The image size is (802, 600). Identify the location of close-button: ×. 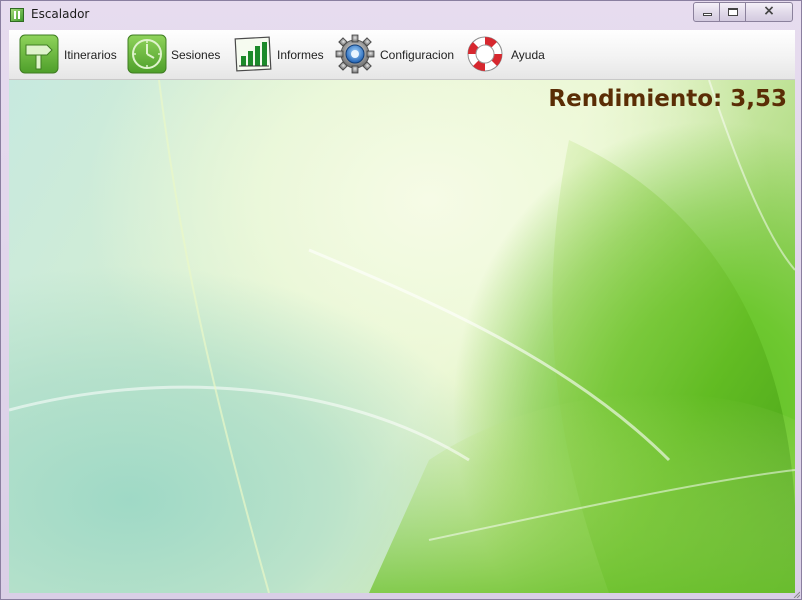
(769, 12).